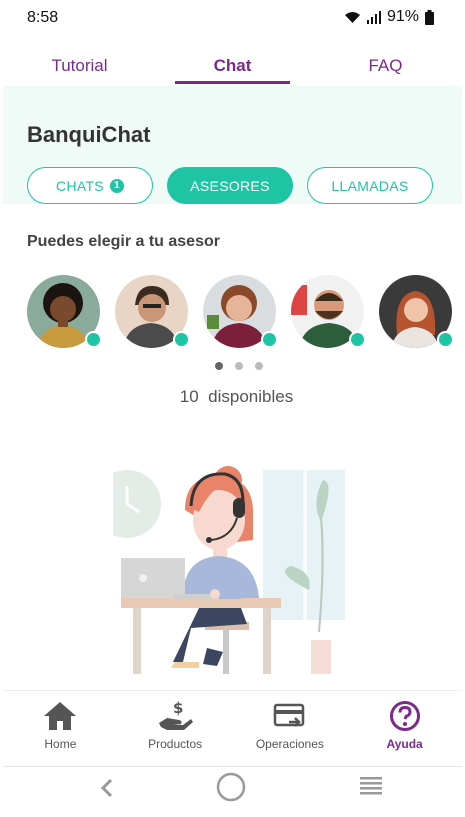 This screenshot has width=465, height=817. Describe the element at coordinates (229, 570) in the screenshot. I see `support-agent-illustration` at that location.